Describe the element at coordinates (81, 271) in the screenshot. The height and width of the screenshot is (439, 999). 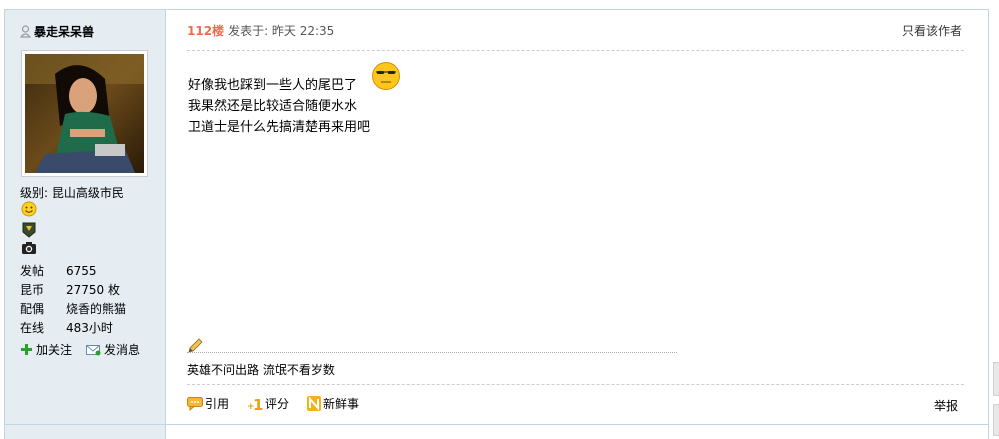
I see `stat-value: 6755` at that location.